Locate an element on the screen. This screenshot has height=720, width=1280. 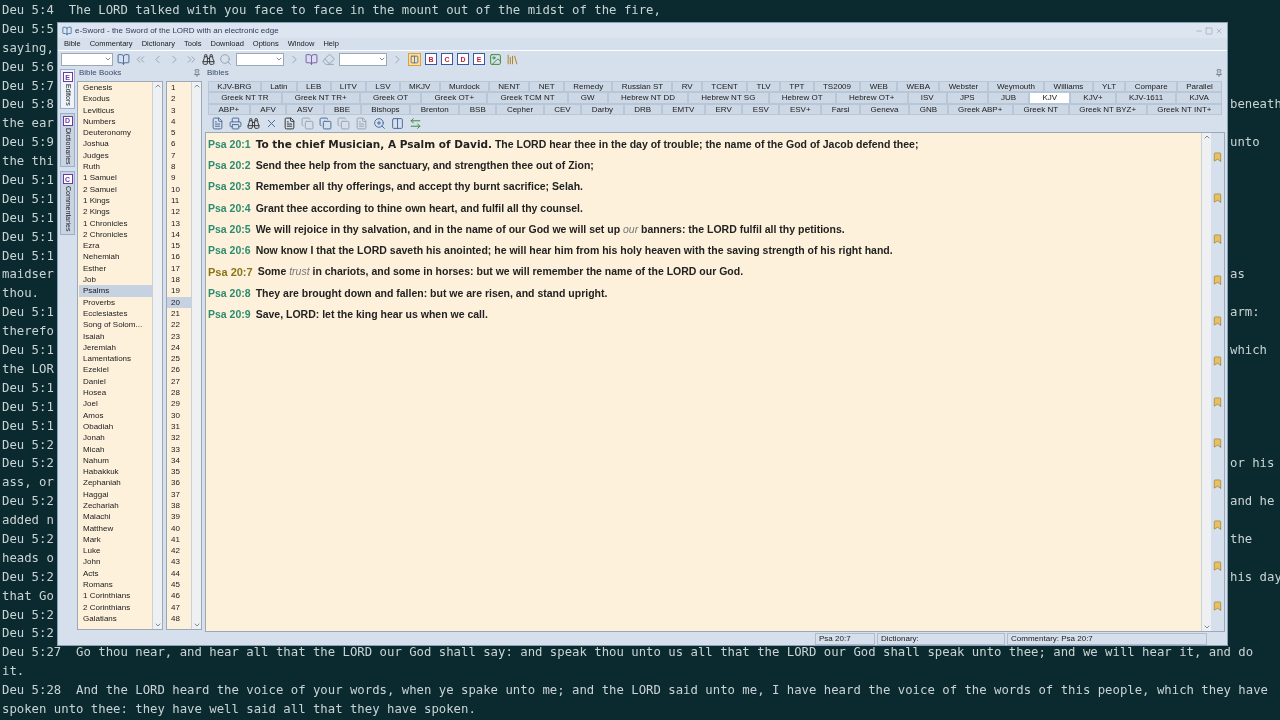
chapter-item: 11 is located at coordinates (179, 200).